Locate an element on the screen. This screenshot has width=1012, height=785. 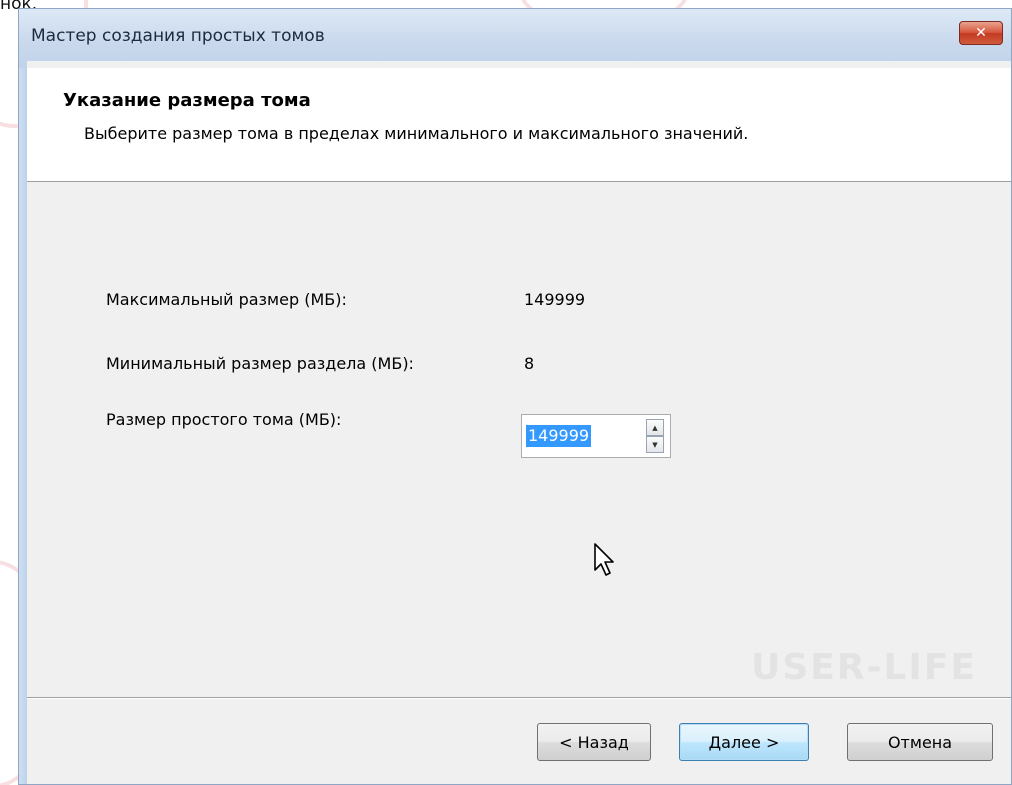
arrow-down-icon: ▼ is located at coordinates (655, 444).